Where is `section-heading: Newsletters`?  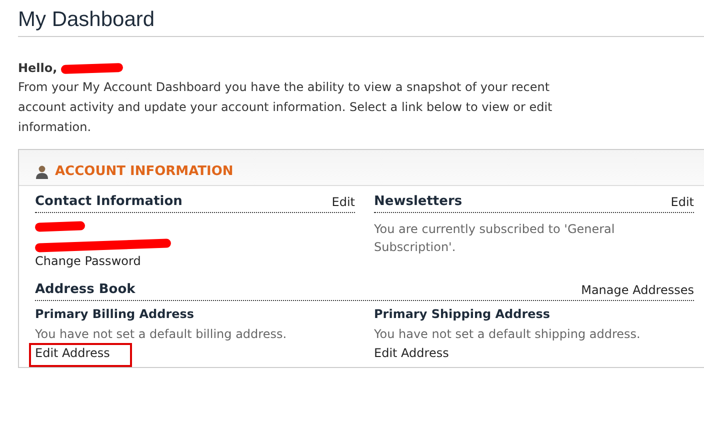
section-heading: Newsletters is located at coordinates (418, 201).